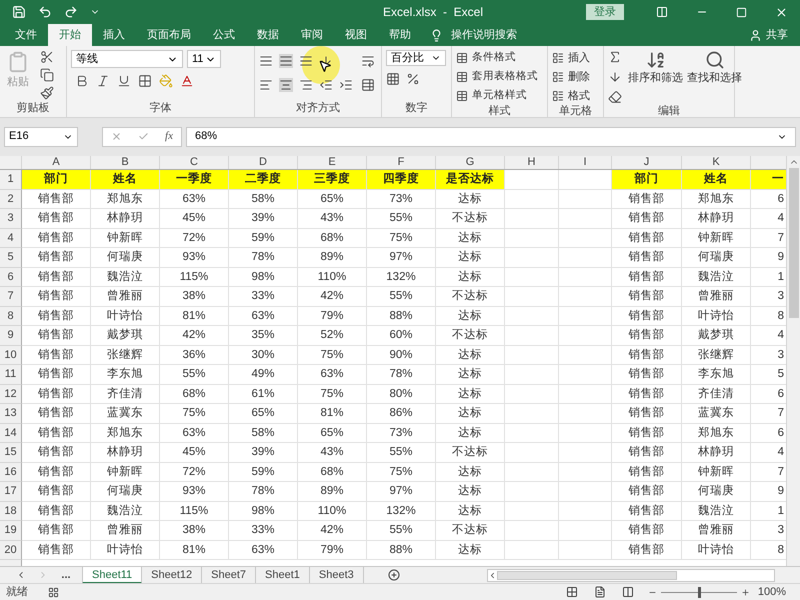 This screenshot has width=800, height=600. Describe the element at coordinates (169, 35) in the screenshot. I see `ribbon-tab: 页面布局` at that location.